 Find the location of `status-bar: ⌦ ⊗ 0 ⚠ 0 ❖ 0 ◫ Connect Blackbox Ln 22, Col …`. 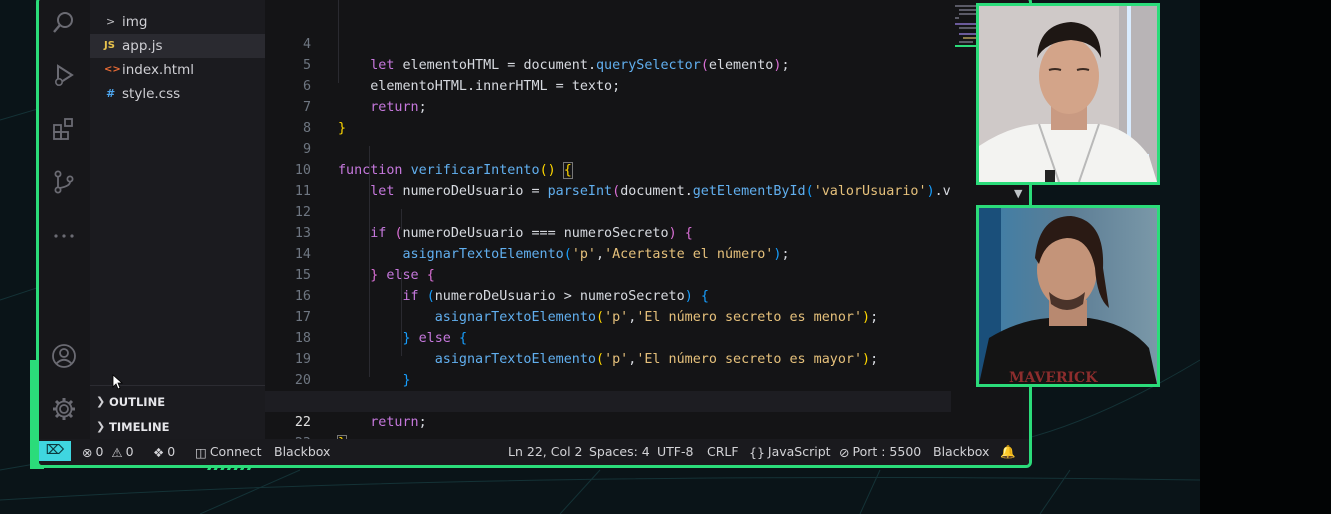

status-bar: ⌦ ⊗ 0 ⚠ 0 ❖ 0 ◫ Connect Blackbox Ln 22, Col … is located at coordinates (534, 452).